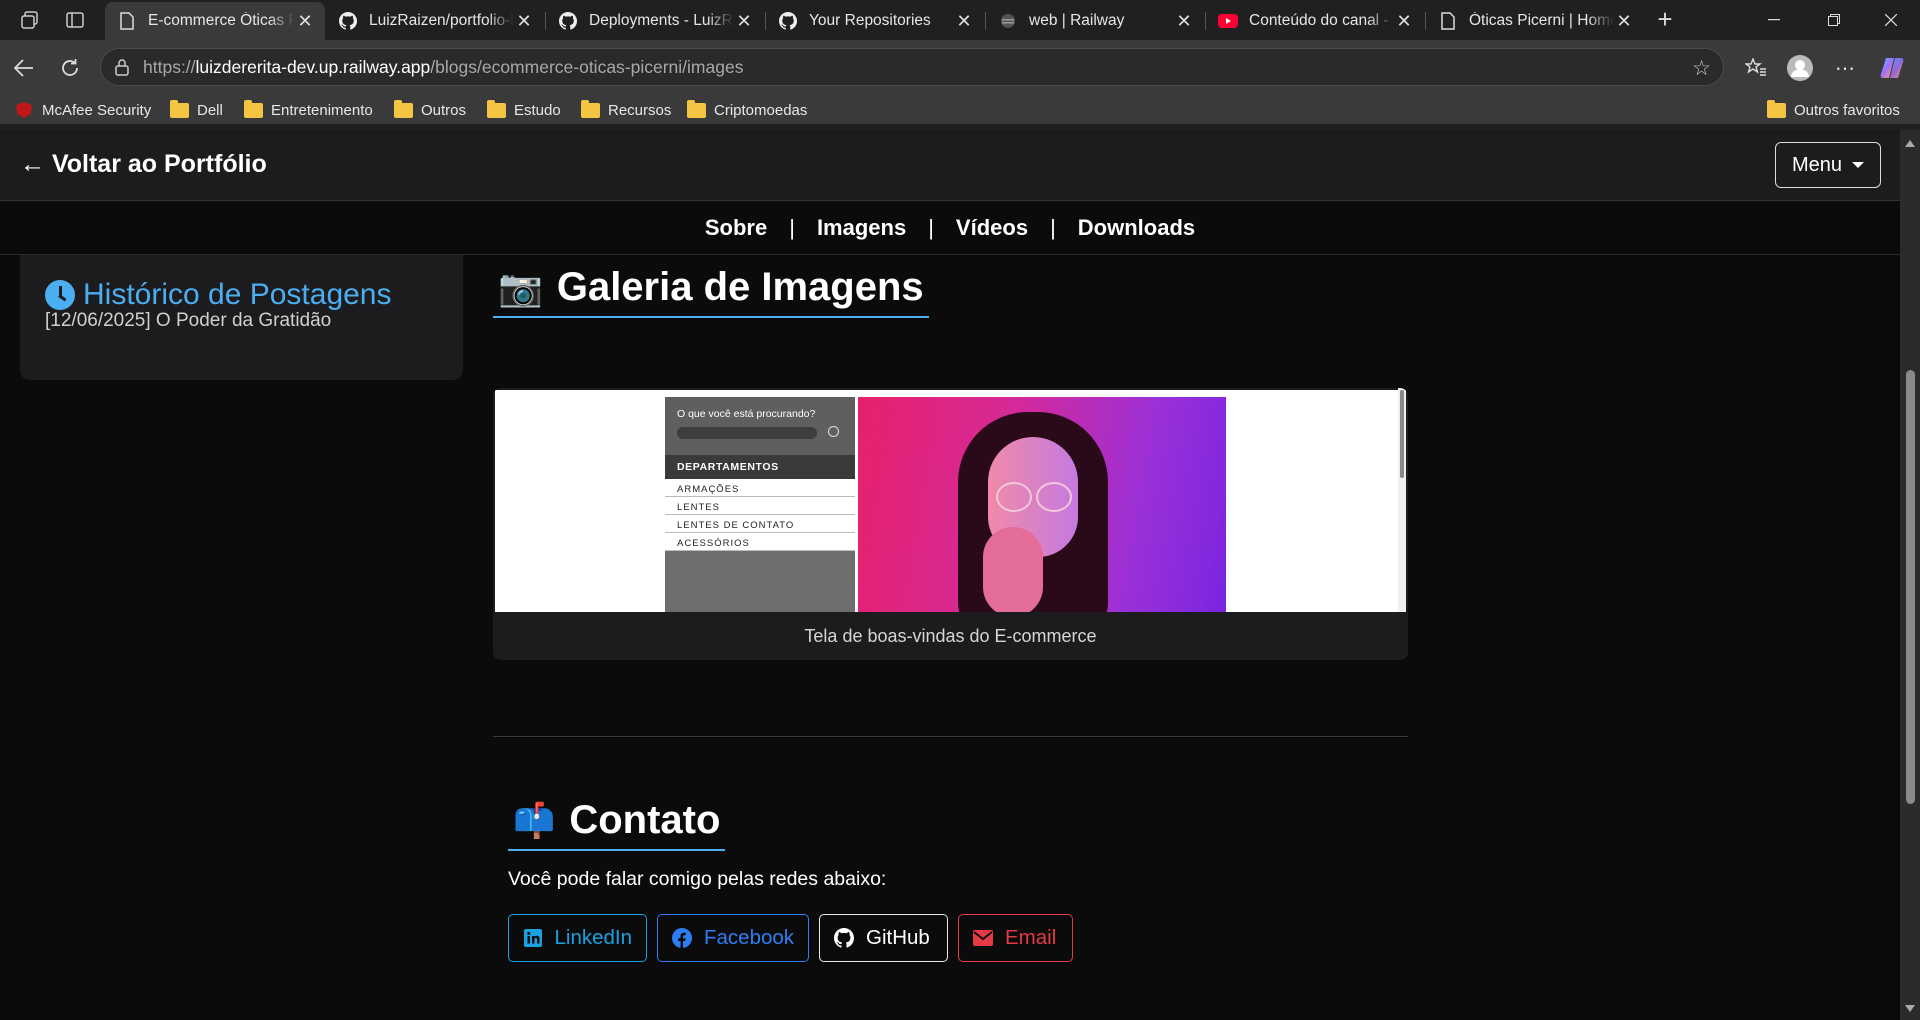  What do you see at coordinates (1833, 110) in the screenshot?
I see `bookmark-other-favorites: Outros favoritos` at bounding box center [1833, 110].